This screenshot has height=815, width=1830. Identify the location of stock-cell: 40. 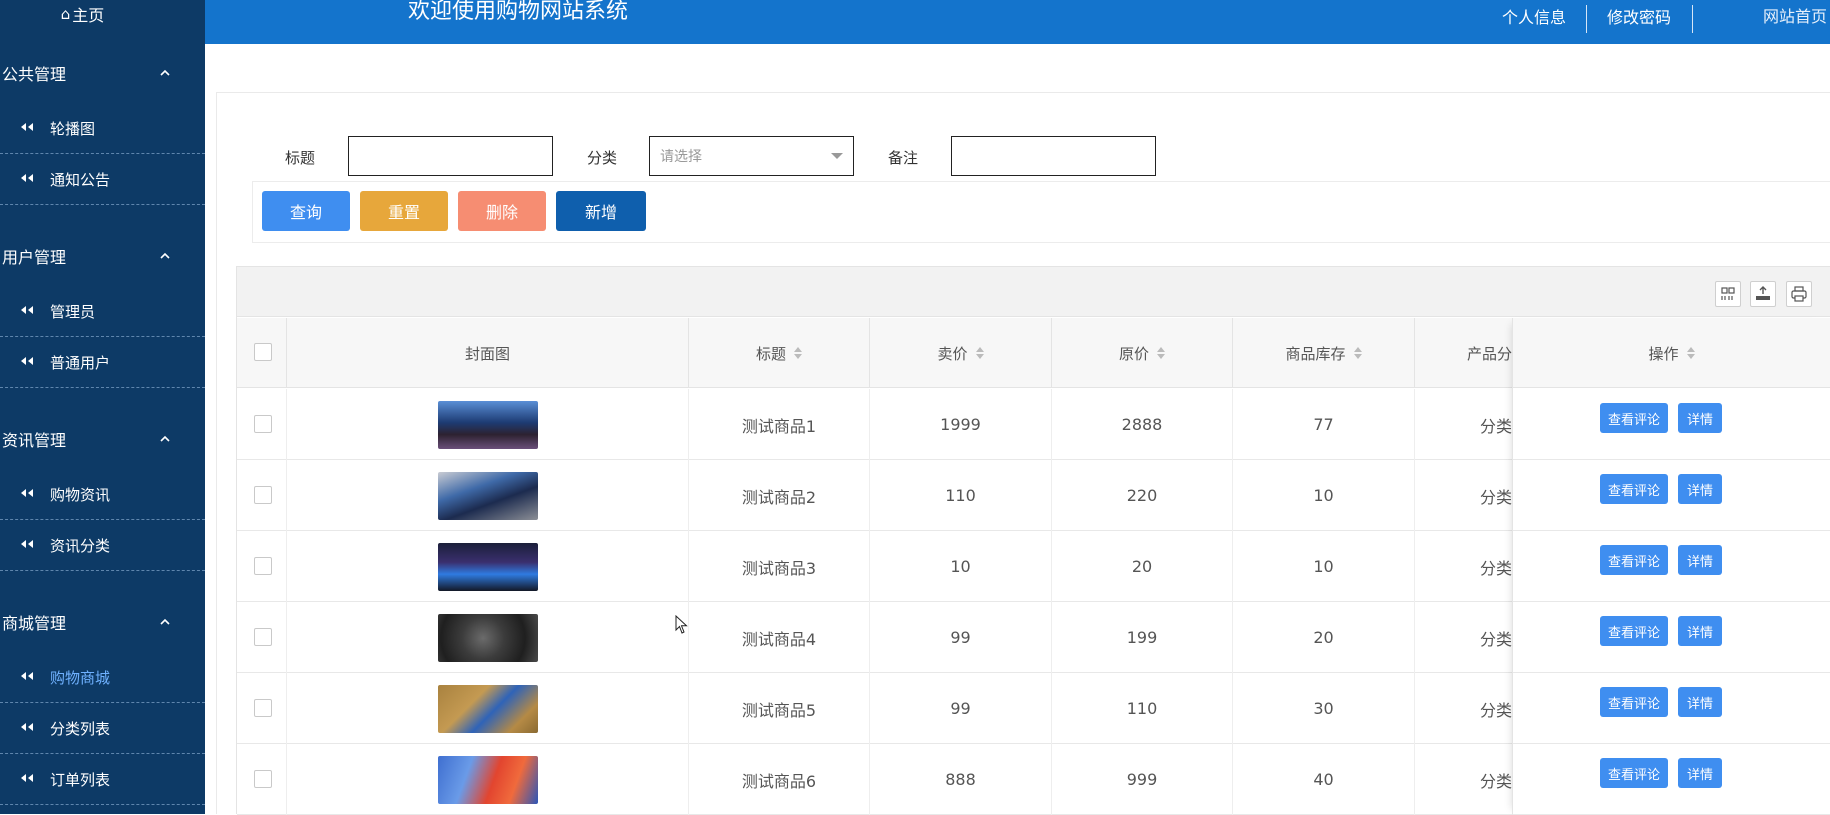
(1324, 779).